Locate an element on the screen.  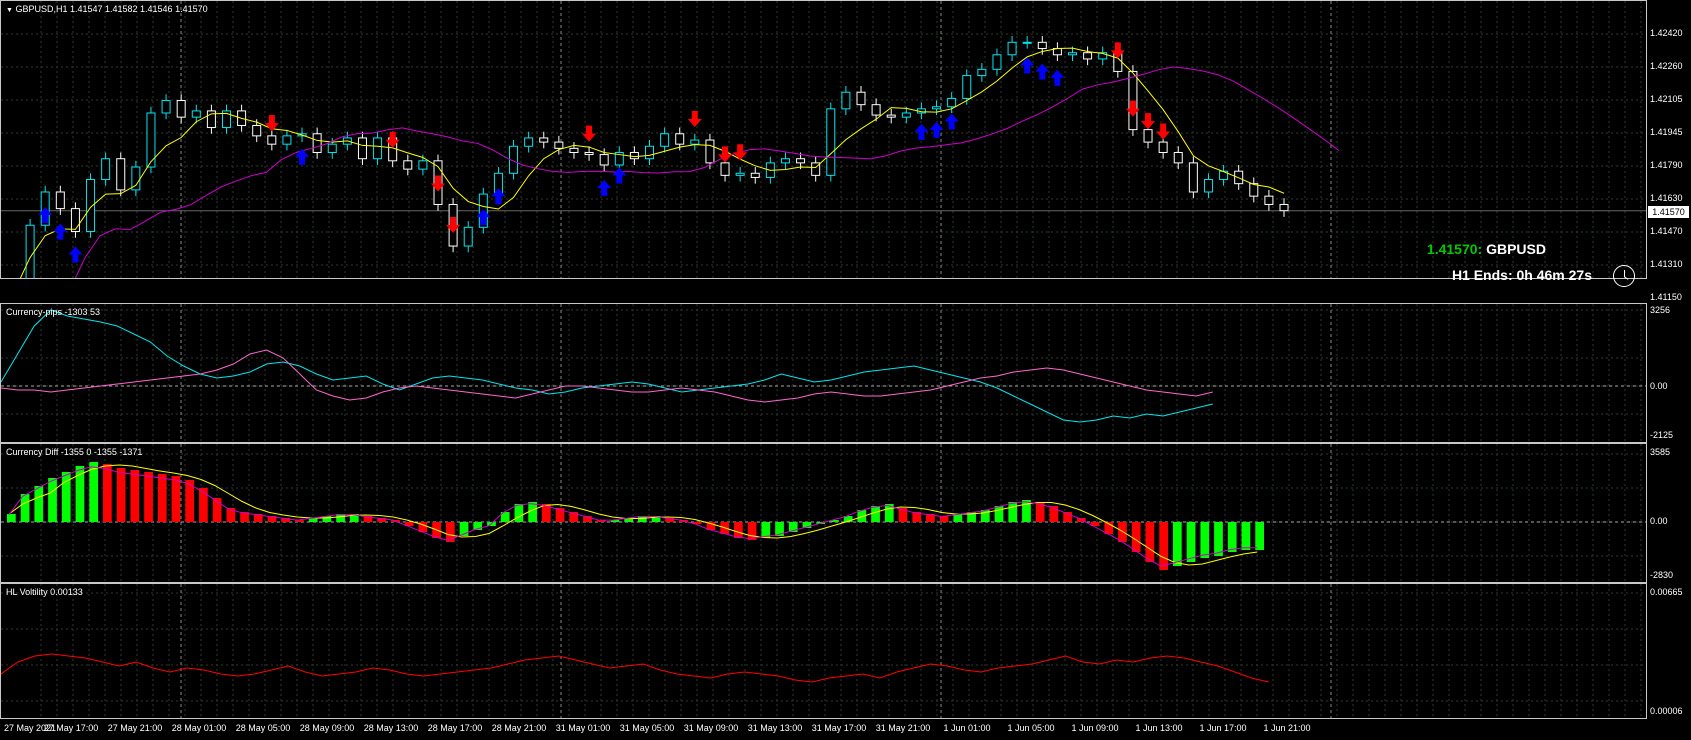
time-tick: 1 Jun 01:00 is located at coordinates (967, 728).